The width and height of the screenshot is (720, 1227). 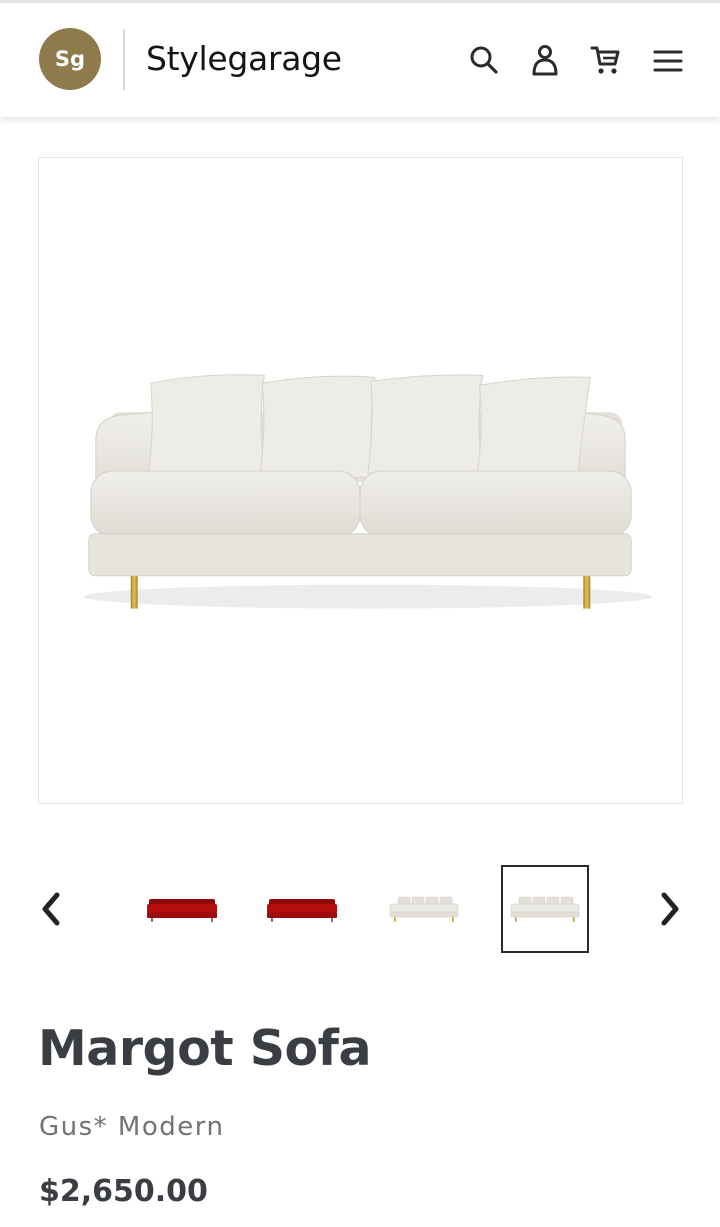 I want to click on menu-icon, so click(x=668, y=60).